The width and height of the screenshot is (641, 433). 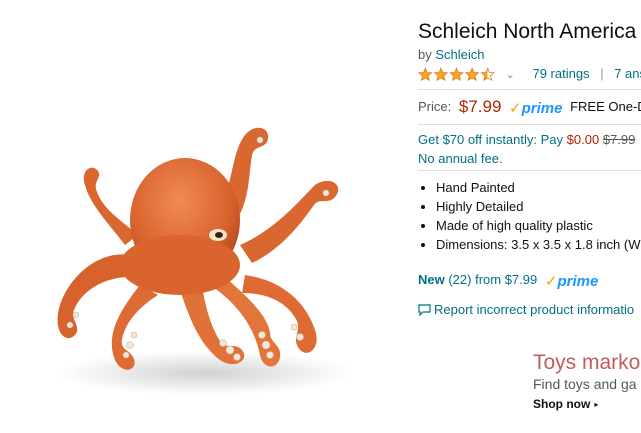 I want to click on shop-now-button: Shop now ▸, so click(x=586, y=404).